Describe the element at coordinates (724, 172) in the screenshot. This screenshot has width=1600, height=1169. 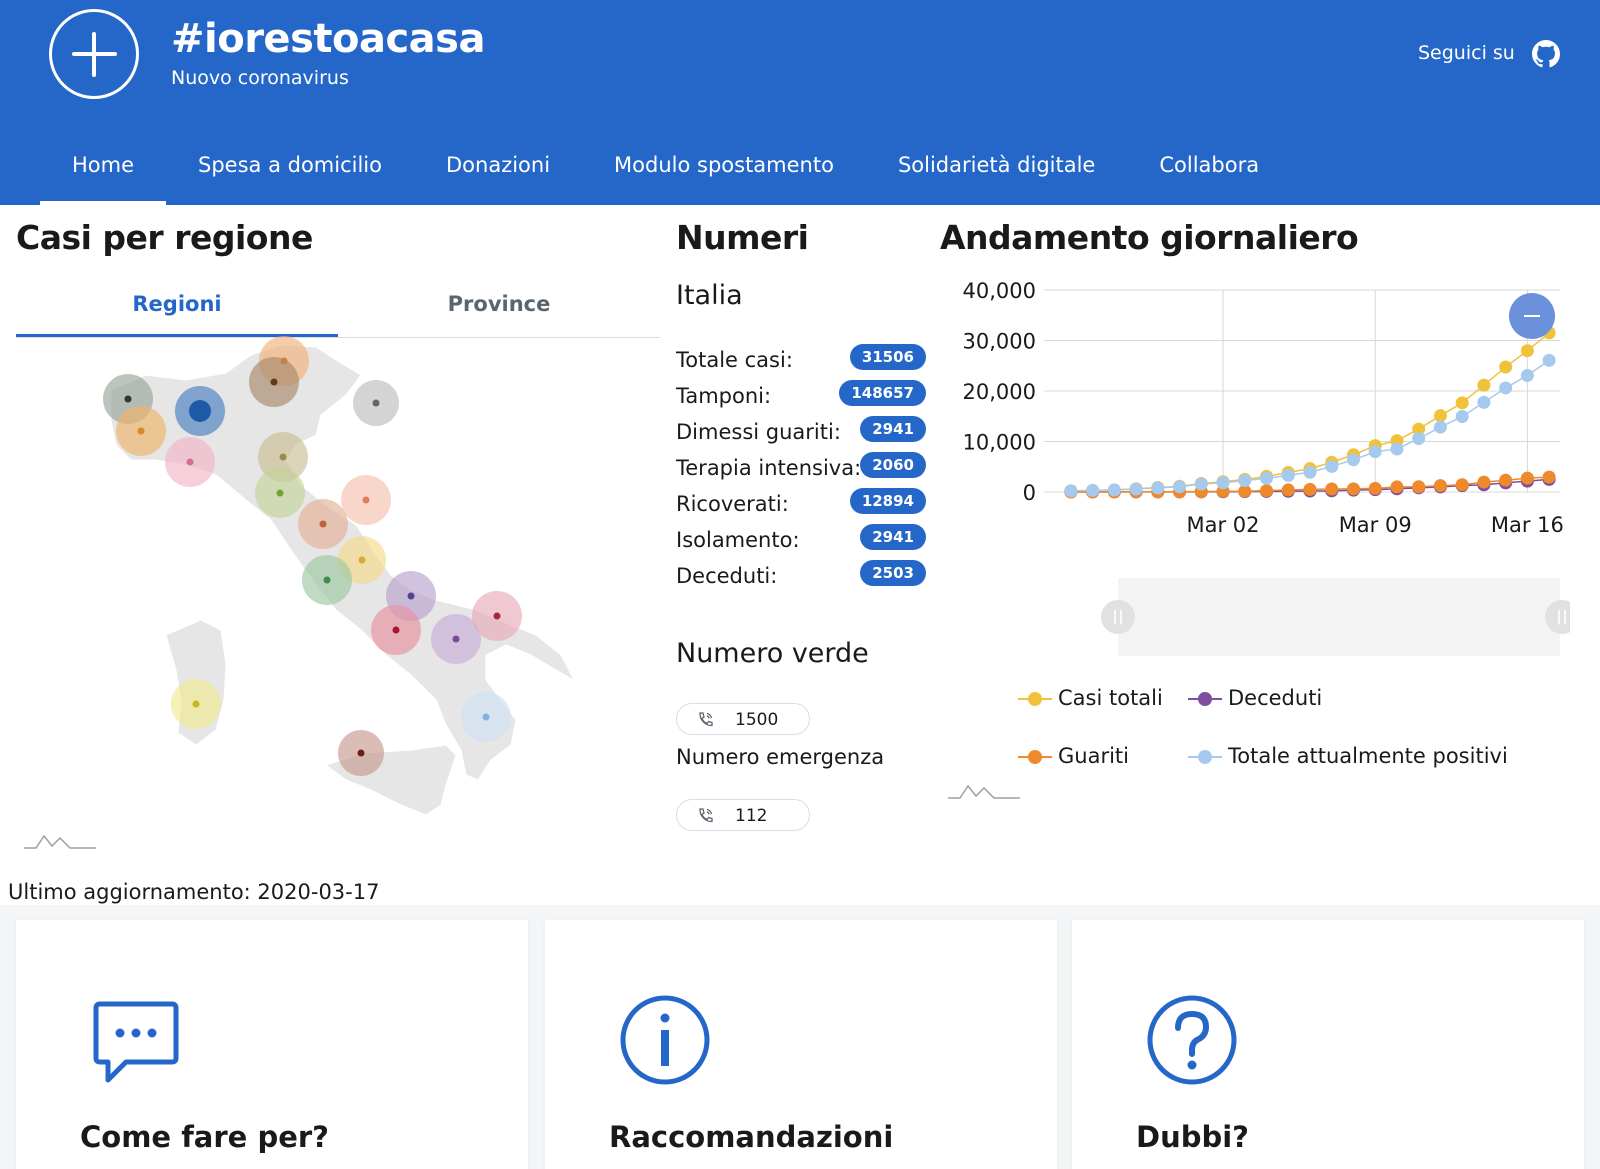
I see `nav-modulo: Modulo spostamento` at that location.